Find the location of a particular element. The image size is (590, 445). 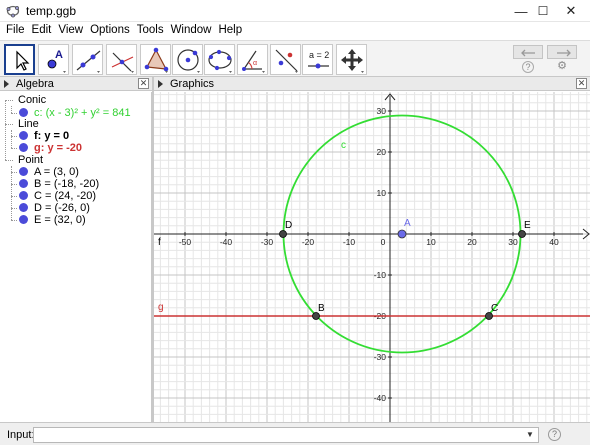

angle-icon: α is located at coordinates (253, 61).